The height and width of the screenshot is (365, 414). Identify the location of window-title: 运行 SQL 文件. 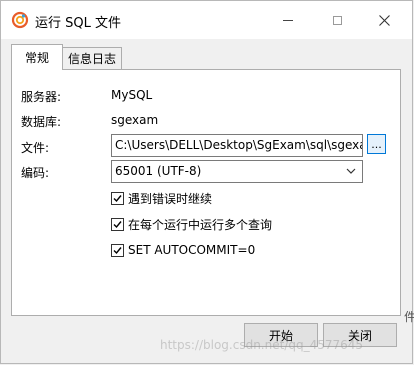
(78, 23).